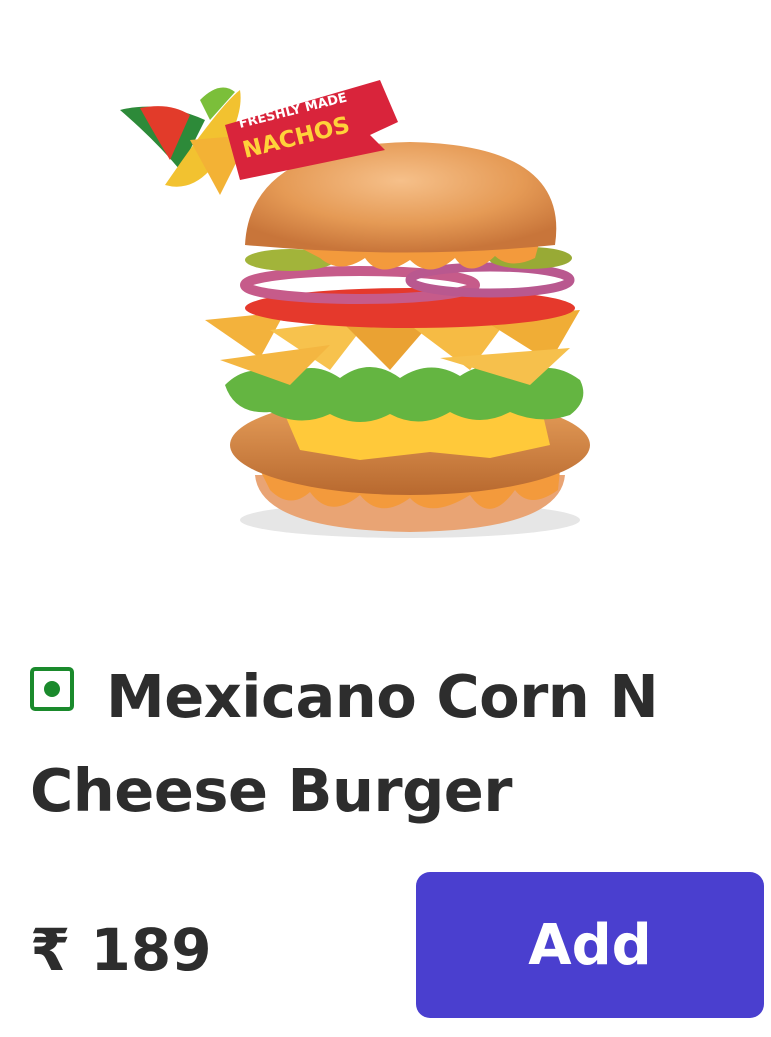 The width and height of the screenshot is (771, 1037). Describe the element at coordinates (344, 743) in the screenshot. I see `product-name: Mexicano Corn N Cheese Burger` at that location.